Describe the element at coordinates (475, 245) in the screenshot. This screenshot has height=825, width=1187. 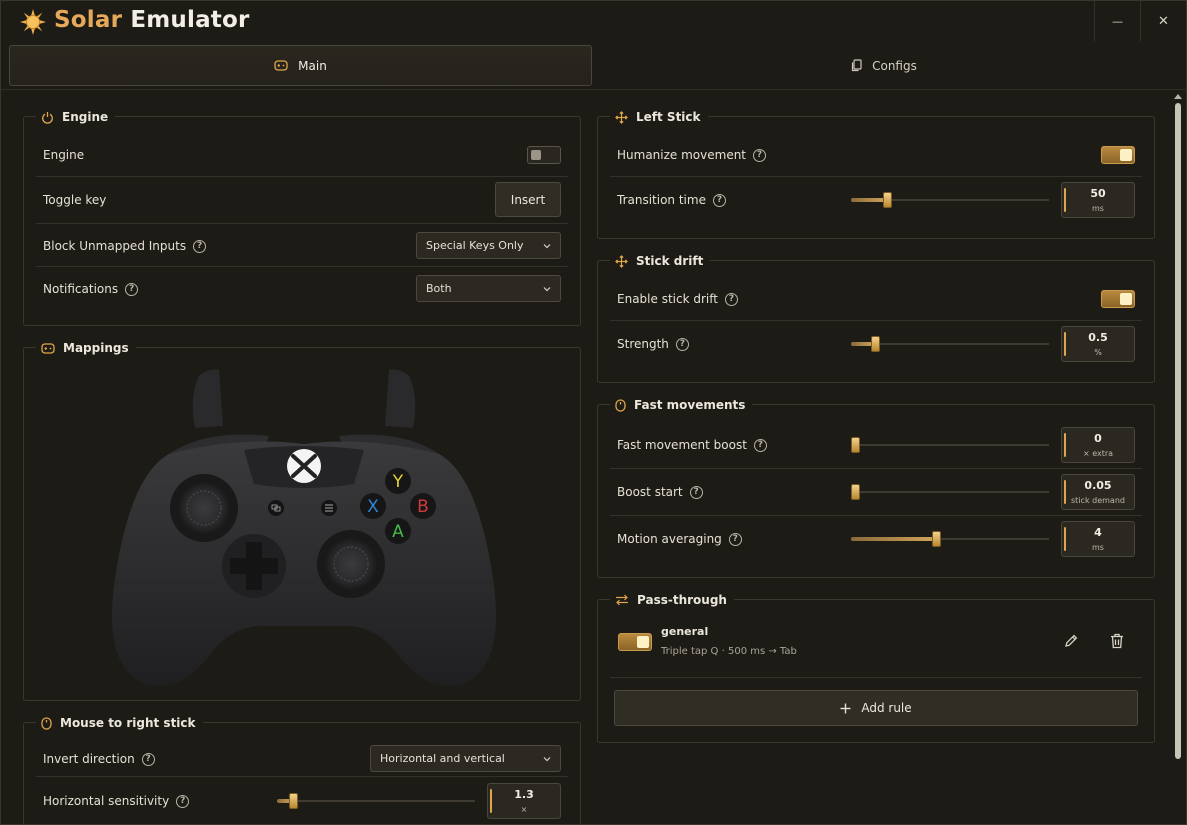
I see `block-unmapped-value: Special Keys Only` at that location.